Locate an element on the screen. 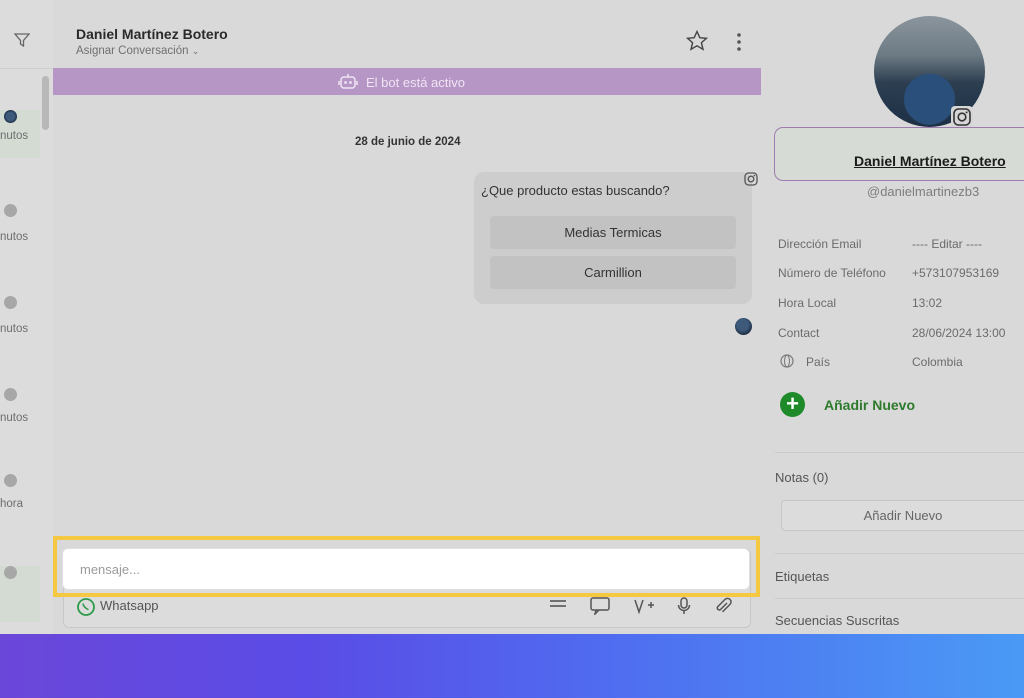 This screenshot has width=1024, height=698. bot-status-text: El bot está activo is located at coordinates (415, 82).